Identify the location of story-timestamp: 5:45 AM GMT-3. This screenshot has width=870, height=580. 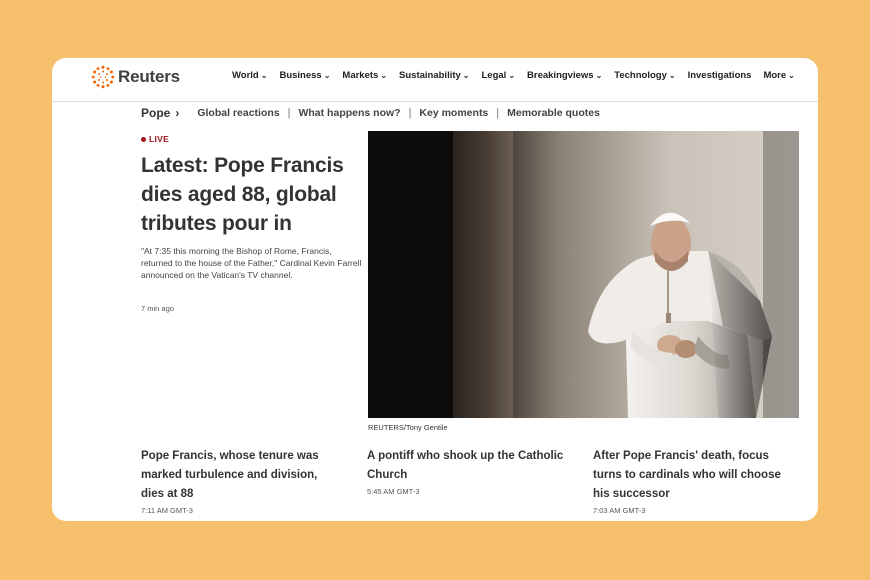
(393, 491).